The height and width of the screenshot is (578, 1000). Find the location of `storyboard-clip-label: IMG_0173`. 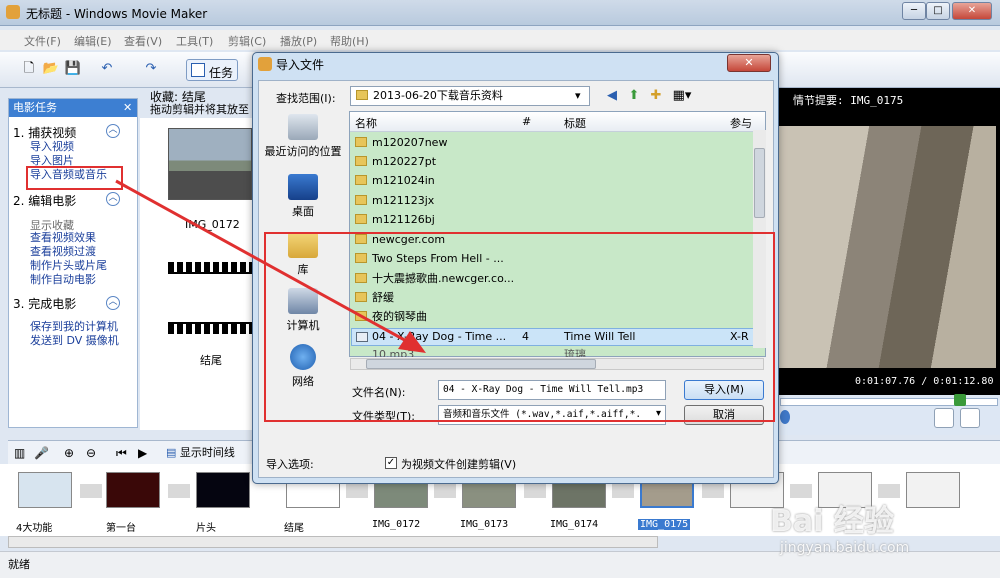

storyboard-clip-label: IMG_0173 is located at coordinates (484, 524).